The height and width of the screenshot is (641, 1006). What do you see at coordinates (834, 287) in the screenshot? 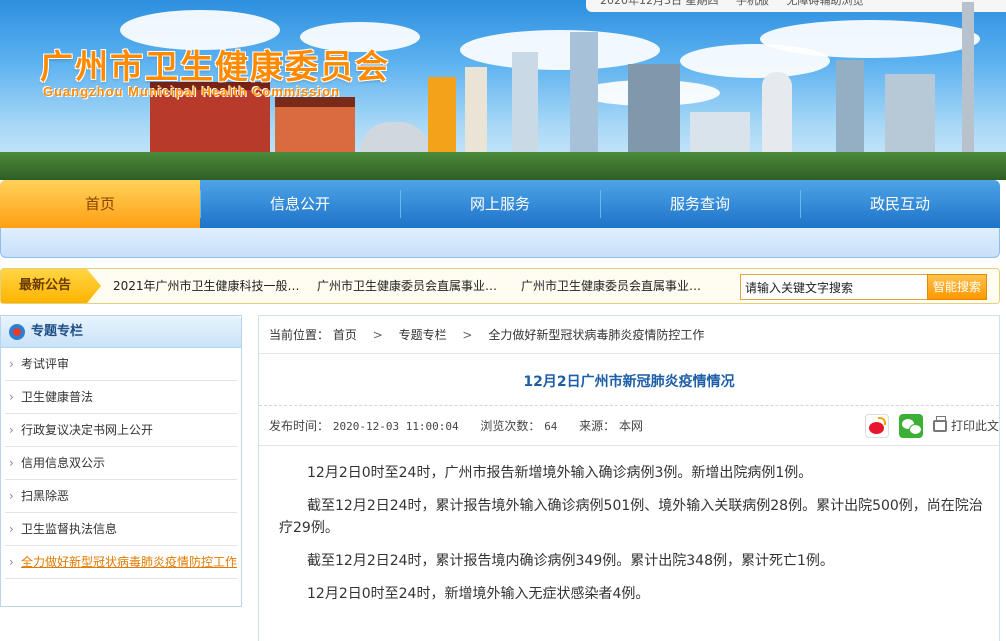
I see `search-input` at bounding box center [834, 287].